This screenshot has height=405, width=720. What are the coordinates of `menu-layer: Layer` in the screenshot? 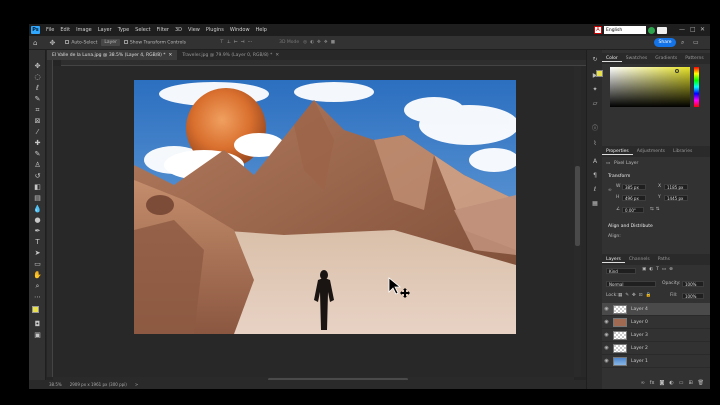 It's located at (105, 30).